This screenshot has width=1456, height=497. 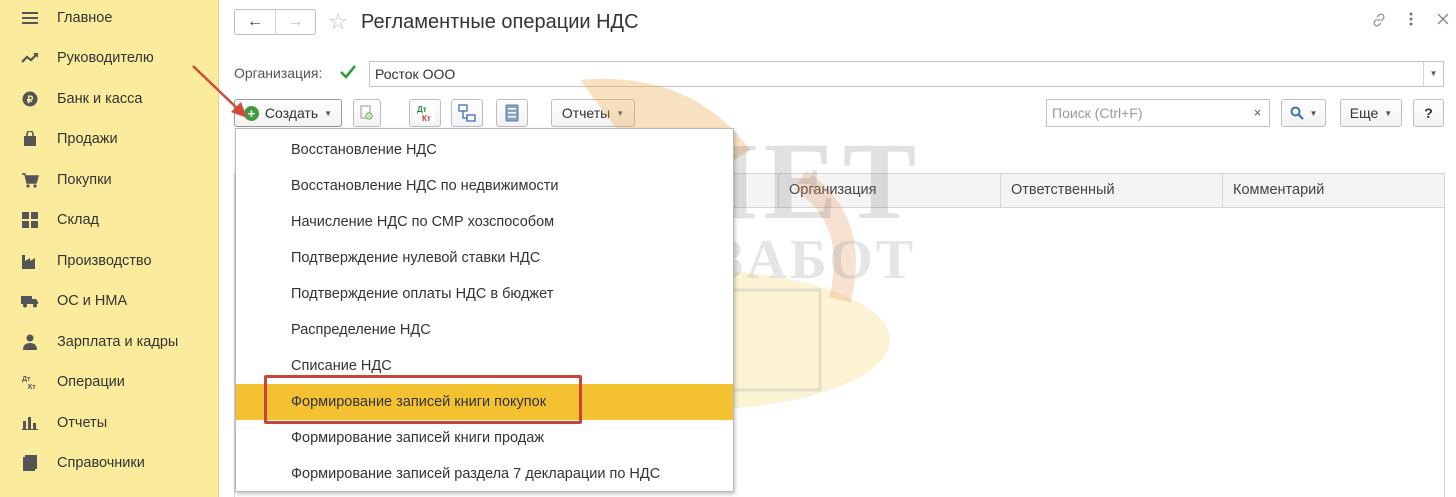 What do you see at coordinates (484, 150) in the screenshot?
I see `menu-item: Восстановление НДС` at bounding box center [484, 150].